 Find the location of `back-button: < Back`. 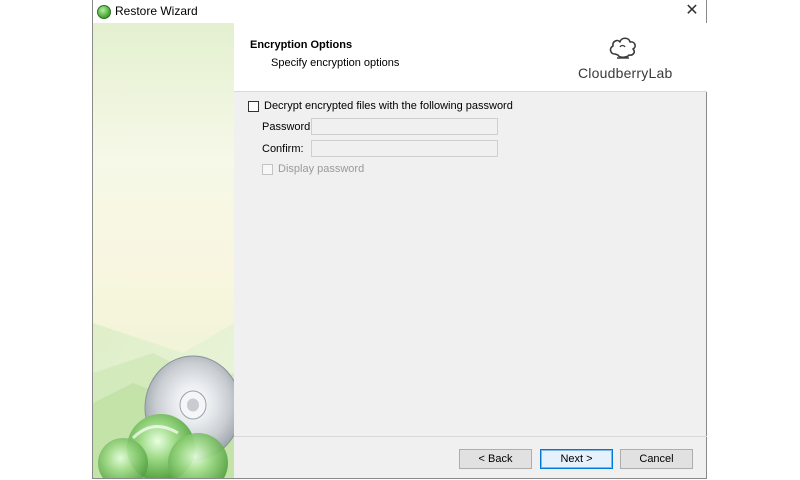

back-button: < Back is located at coordinates (495, 459).